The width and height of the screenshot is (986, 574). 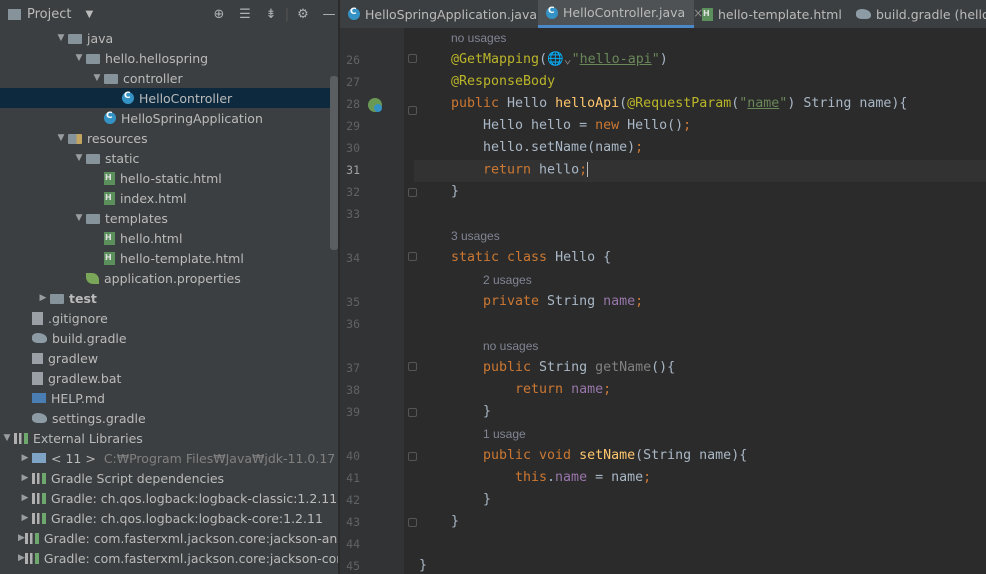 I want to click on tree-item: ▼ External Libraries, so click(x=169, y=438).